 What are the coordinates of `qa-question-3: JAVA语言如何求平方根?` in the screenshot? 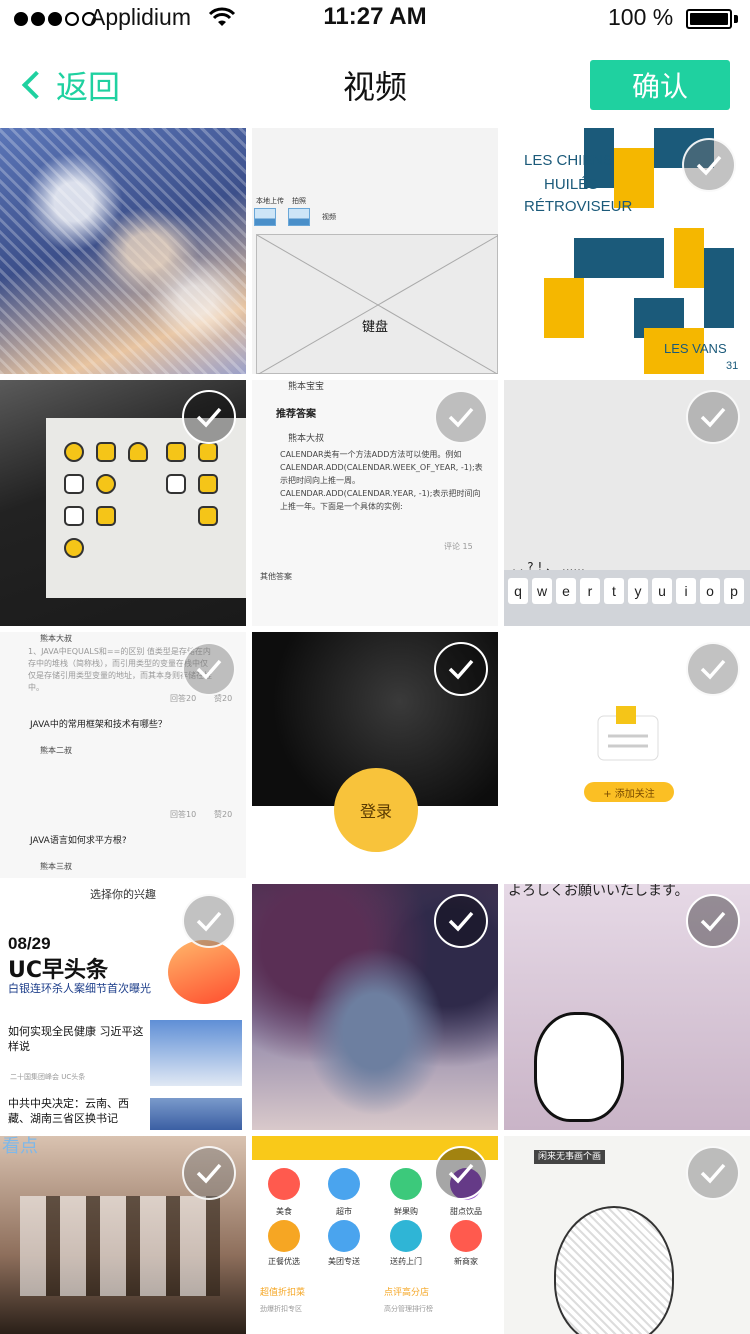 It's located at (78, 841).